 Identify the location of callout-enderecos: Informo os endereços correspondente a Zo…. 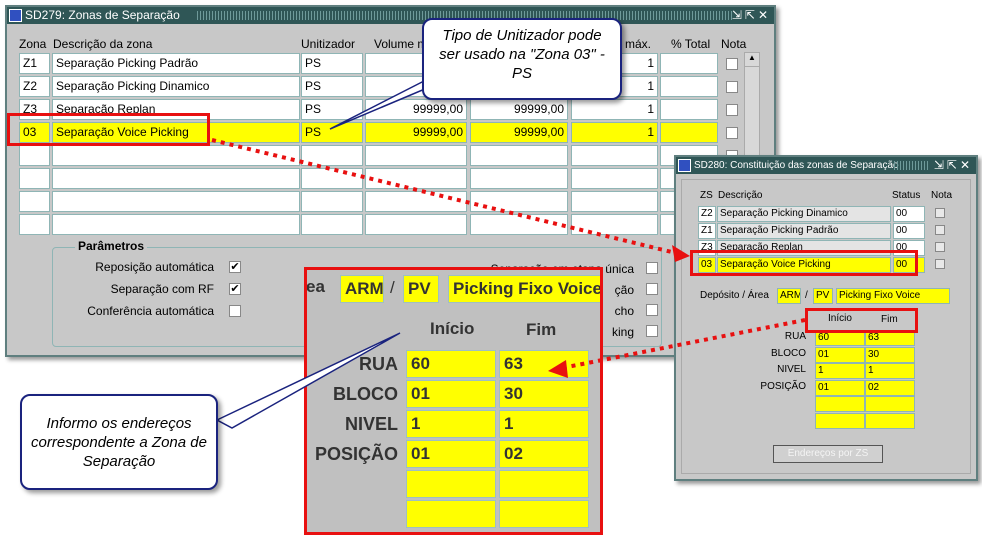
(119, 442).